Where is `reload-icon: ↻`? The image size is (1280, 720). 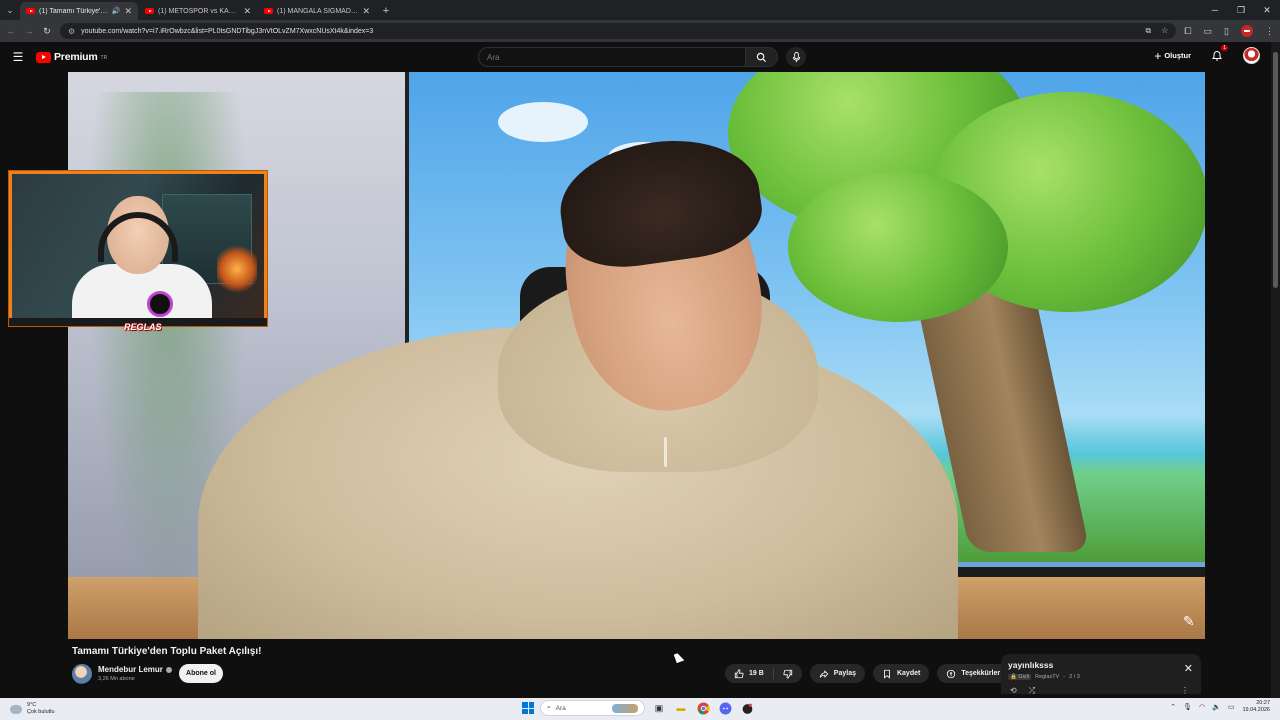 reload-icon: ↻ is located at coordinates (47, 31).